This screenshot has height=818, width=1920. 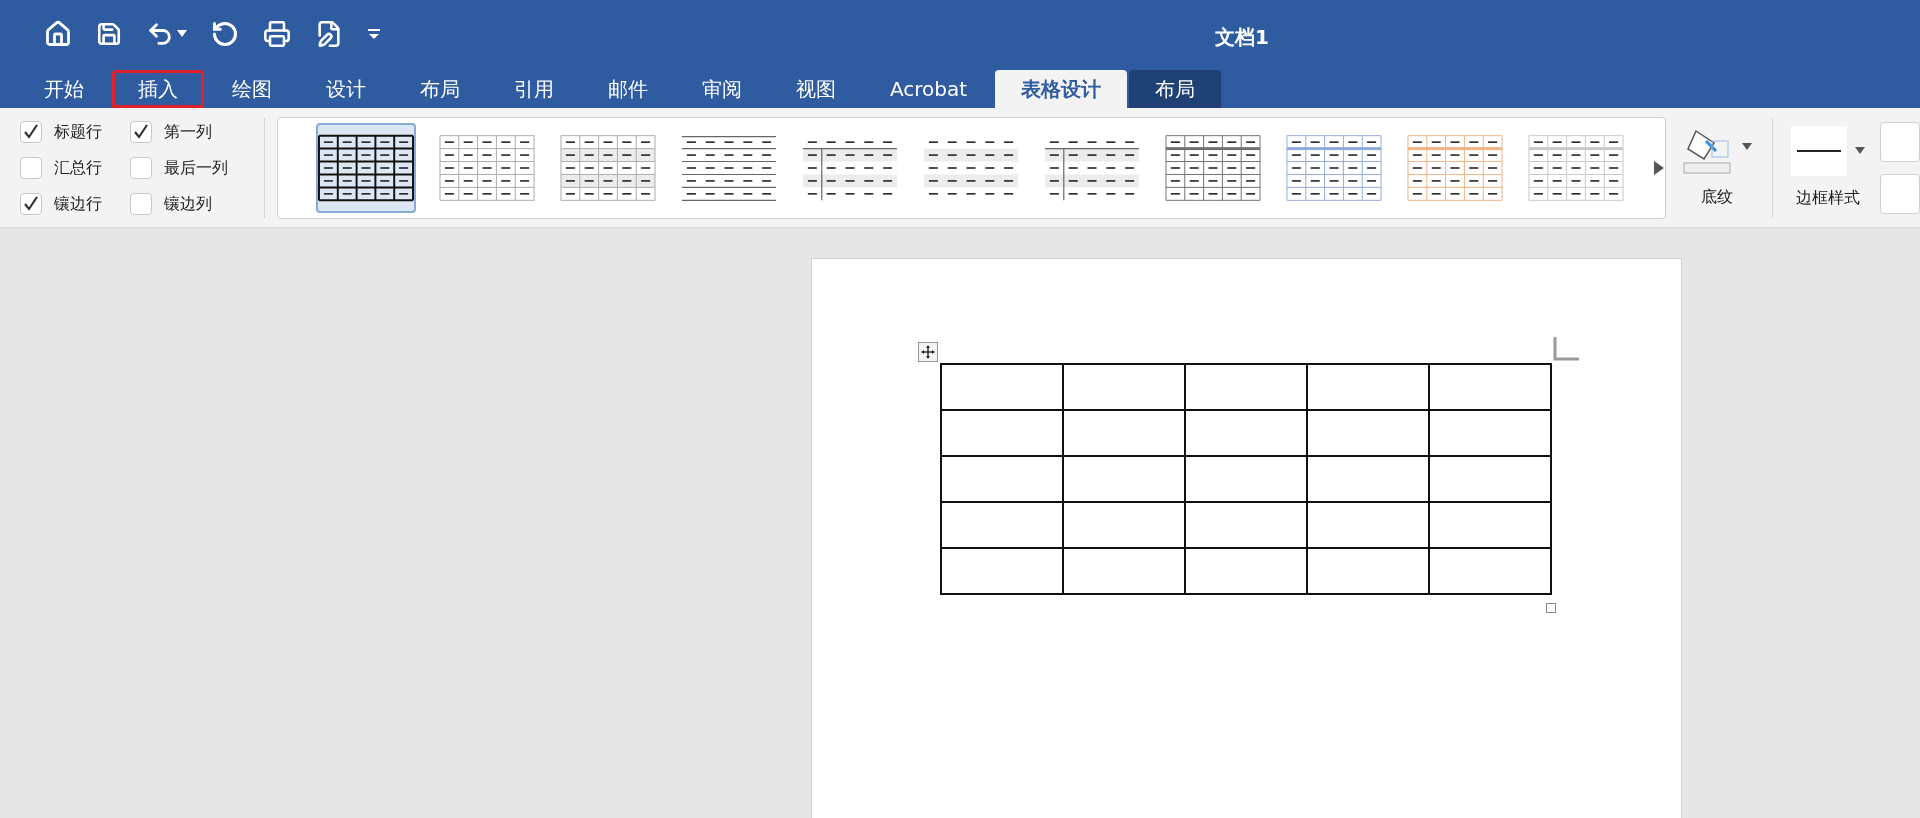 I want to click on ribbon-tab: 视图, so click(x=816, y=89).